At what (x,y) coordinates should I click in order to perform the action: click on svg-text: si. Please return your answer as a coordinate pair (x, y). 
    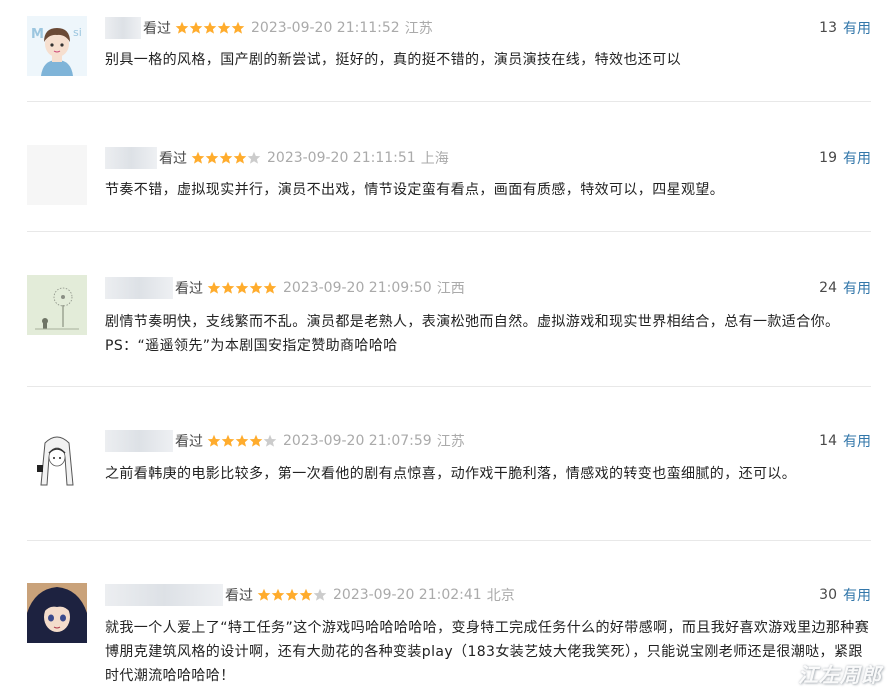
    Looking at the image, I should click on (77, 32).